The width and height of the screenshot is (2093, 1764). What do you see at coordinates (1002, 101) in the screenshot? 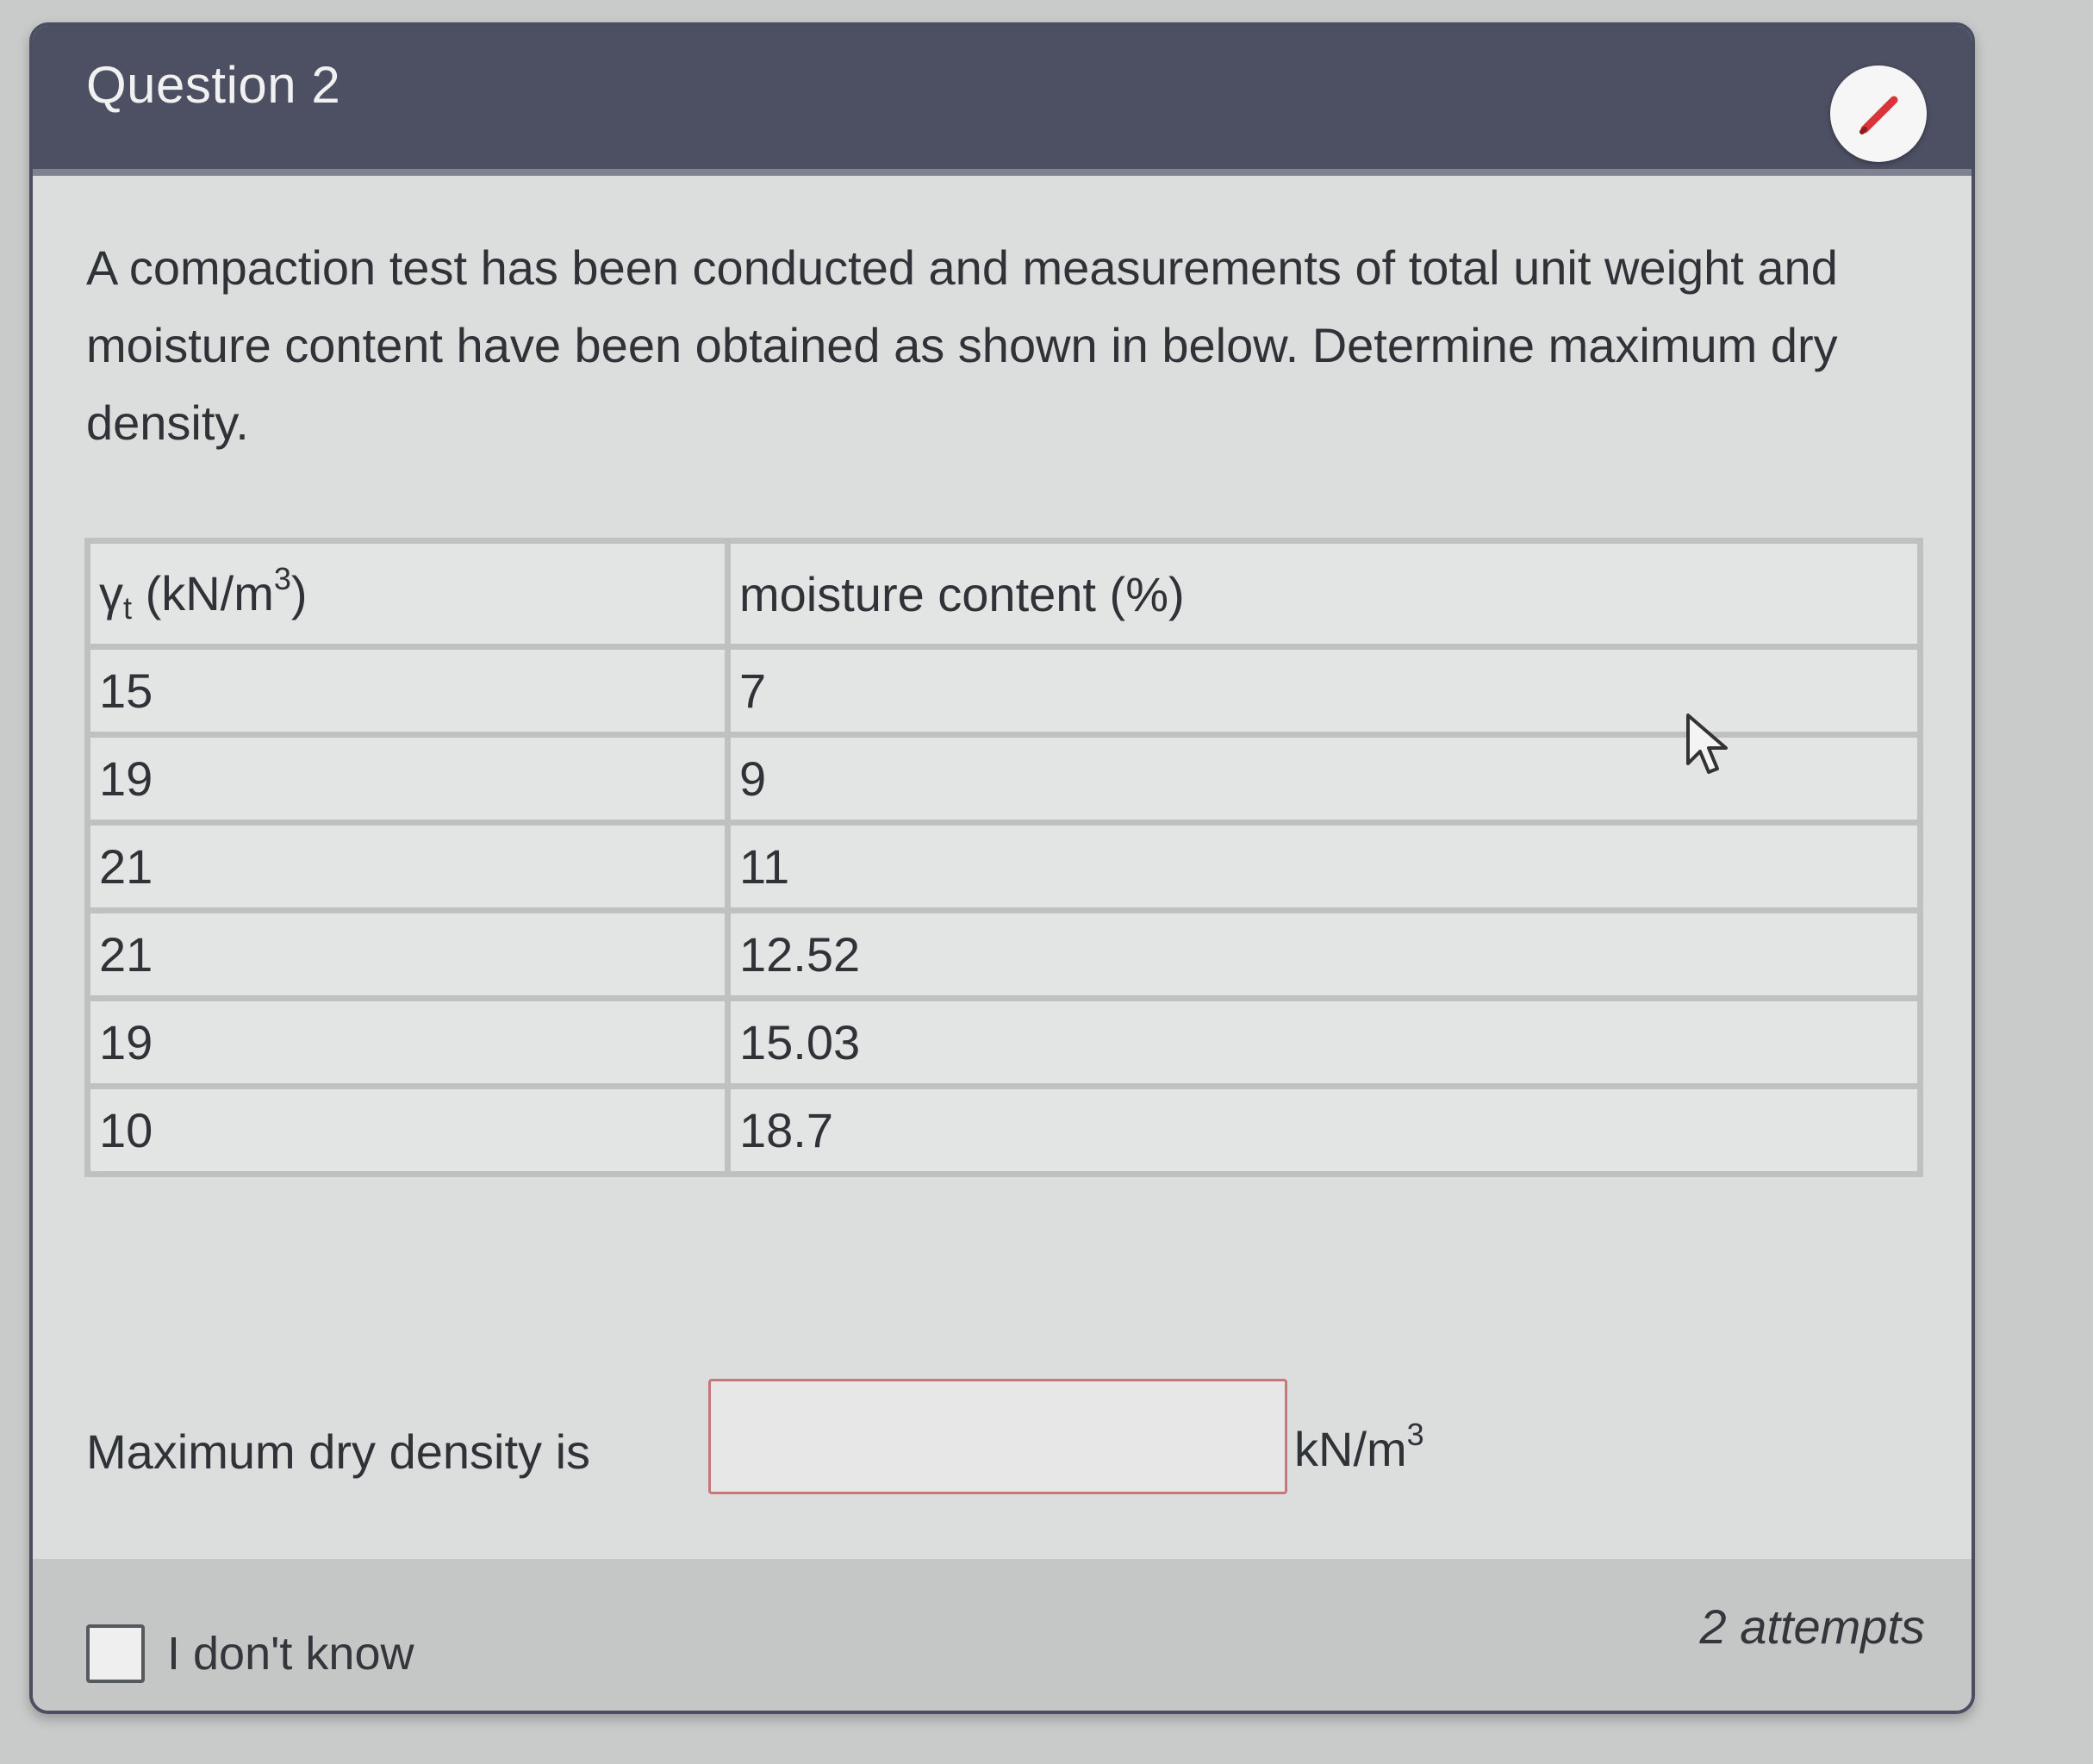
I see `question-header: Question 2` at bounding box center [1002, 101].